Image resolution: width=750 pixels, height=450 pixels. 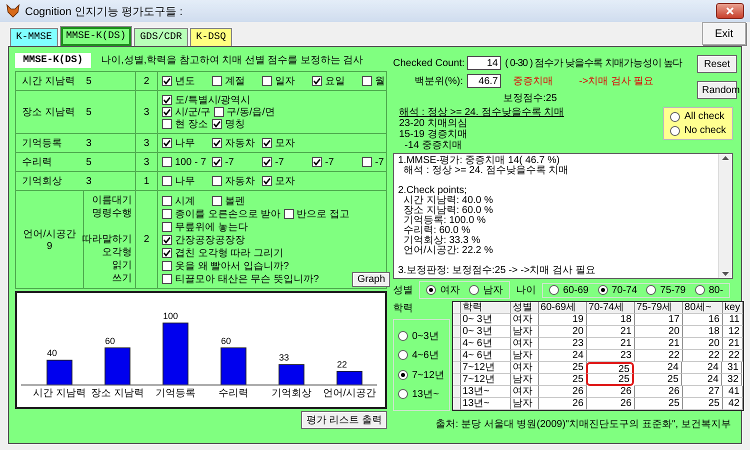 I want to click on percentile-field: 46.7, so click(x=484, y=81).